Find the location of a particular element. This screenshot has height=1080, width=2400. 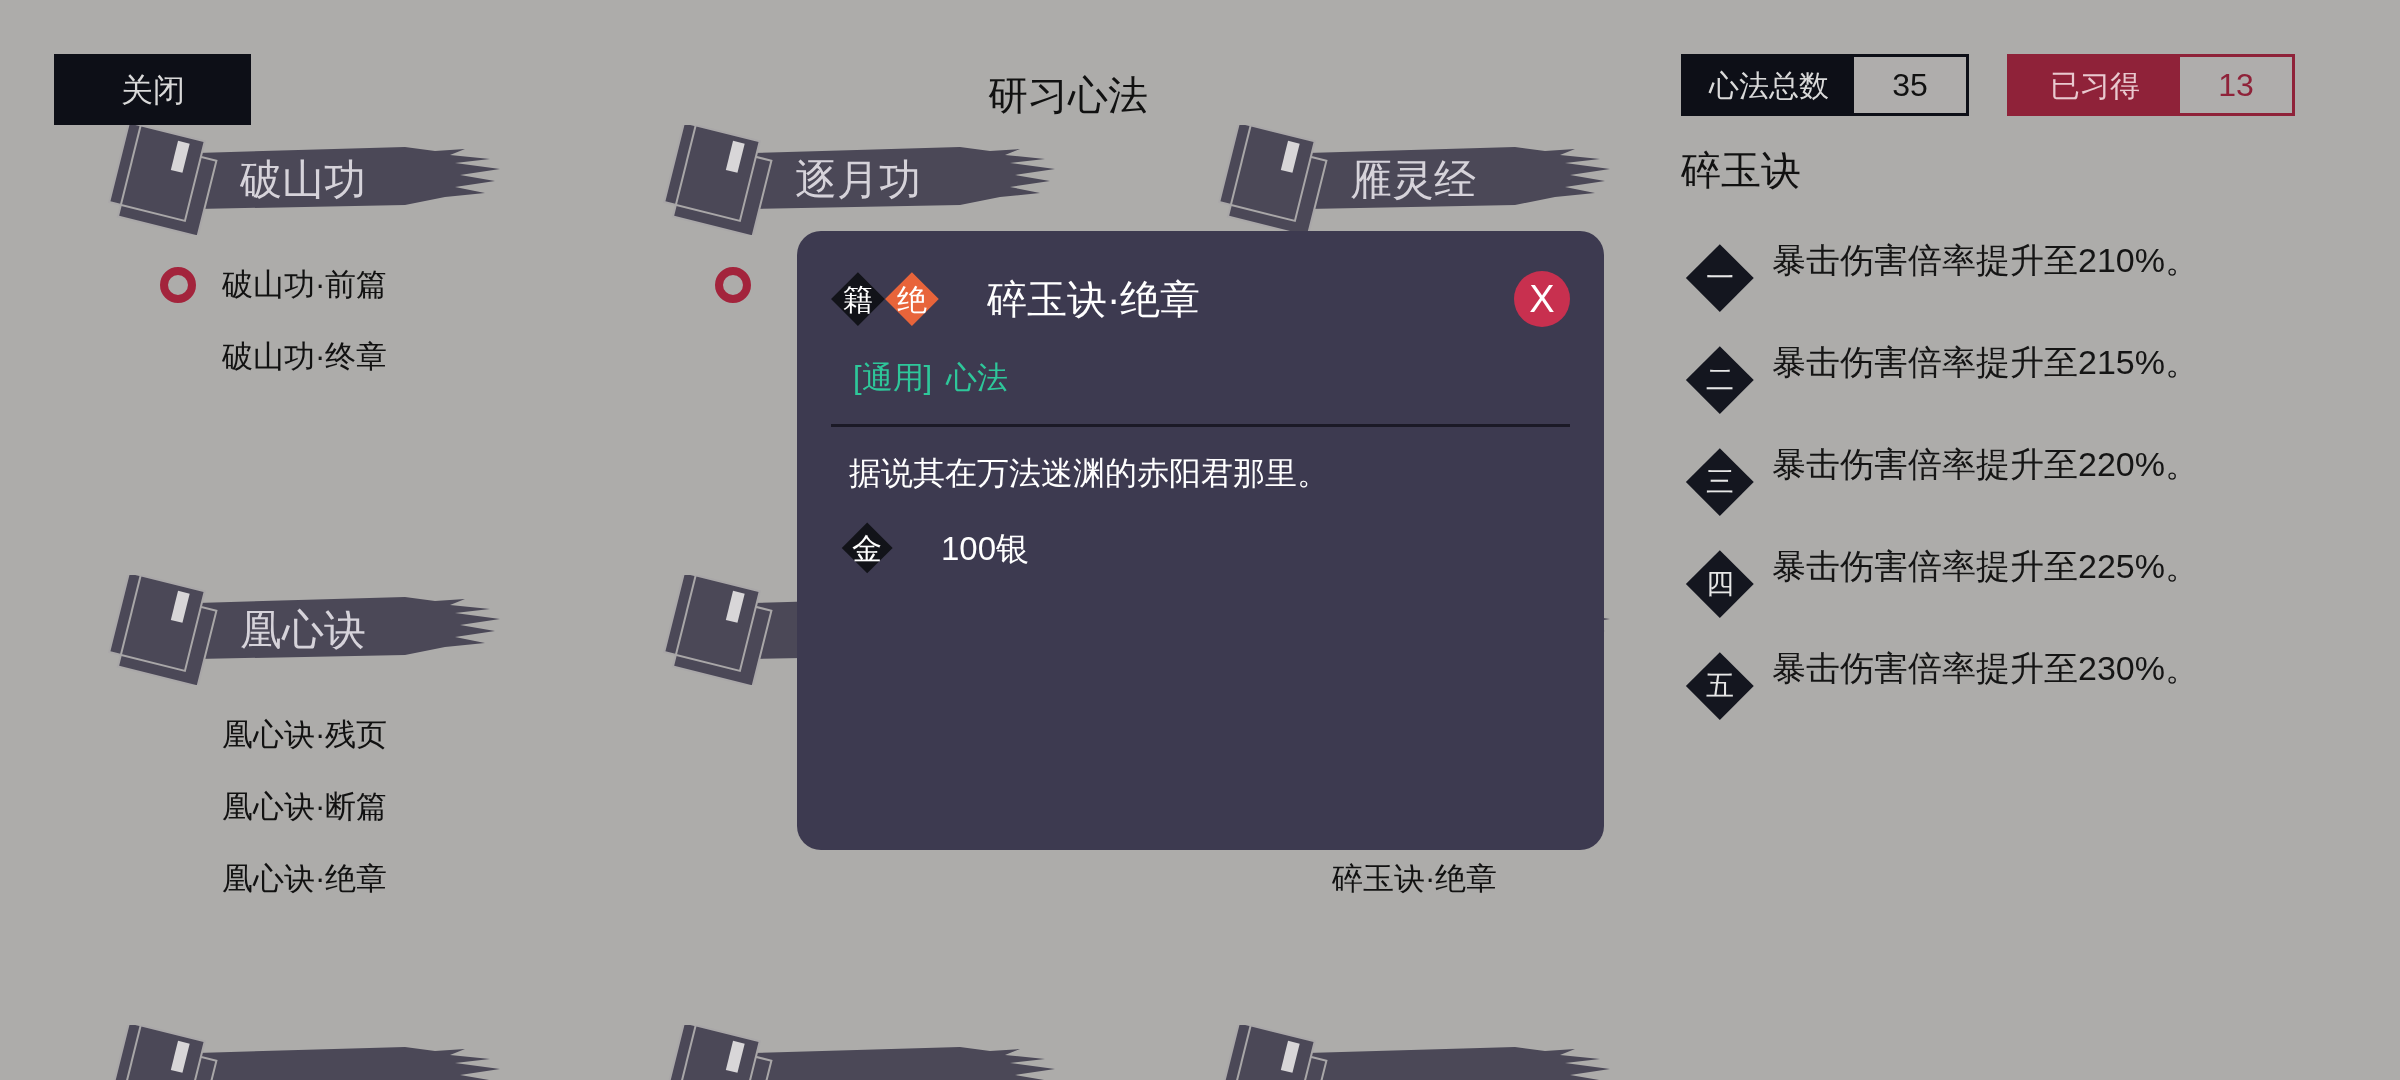

close-button: 关闭 is located at coordinates (152, 89).